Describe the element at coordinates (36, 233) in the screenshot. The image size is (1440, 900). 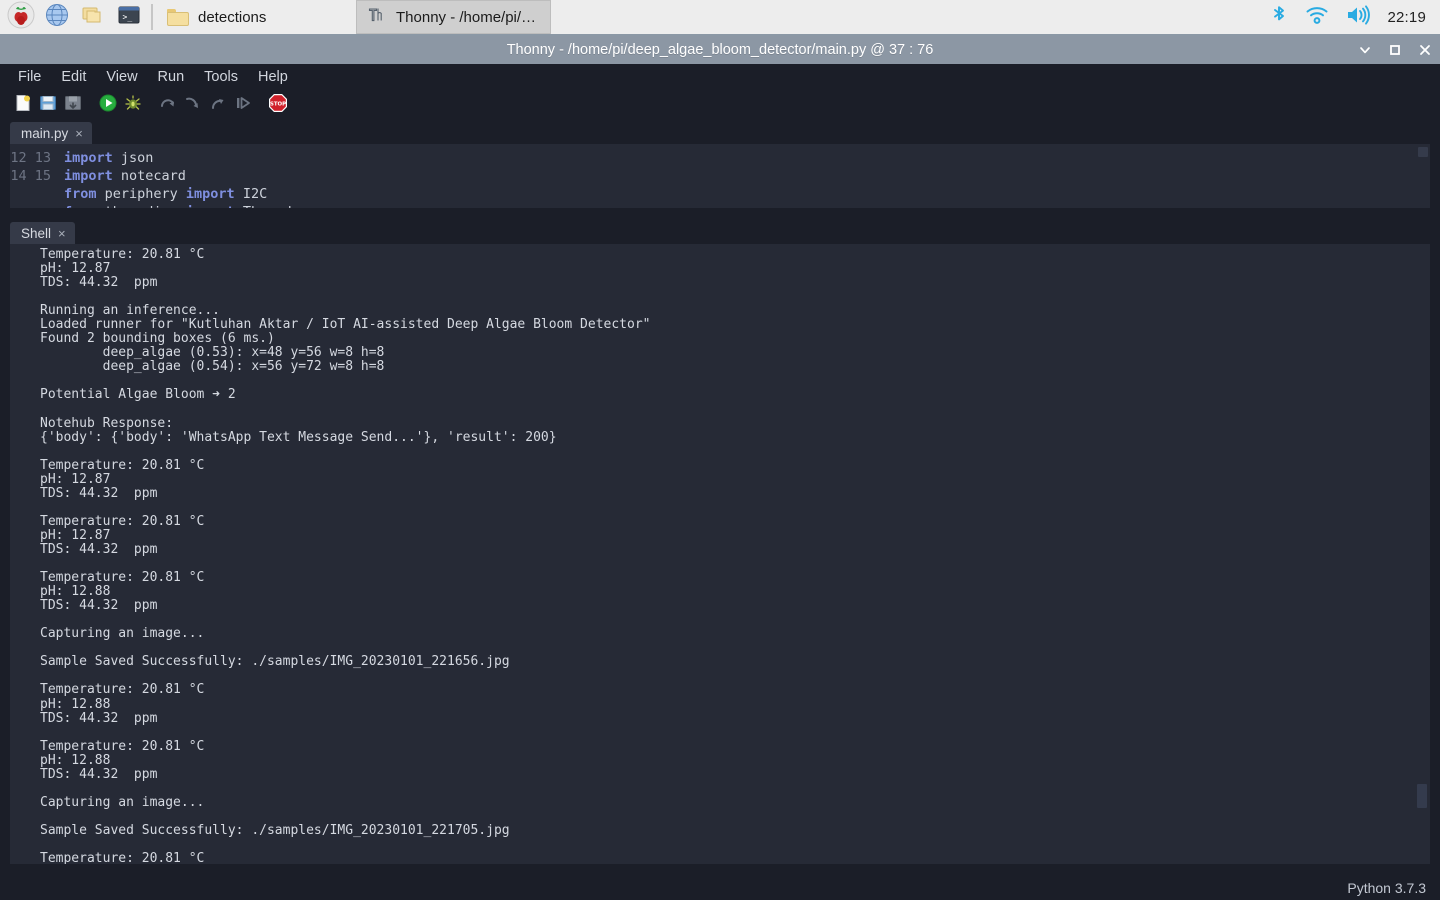
I see `tab-label: Shell` at that location.